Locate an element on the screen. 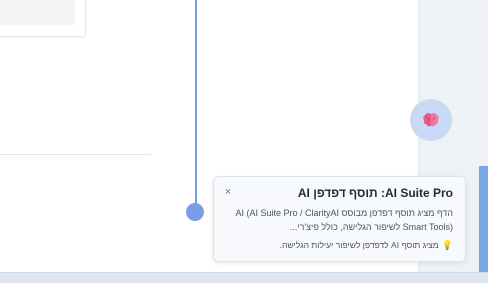  content-card is located at coordinates (43, 18).